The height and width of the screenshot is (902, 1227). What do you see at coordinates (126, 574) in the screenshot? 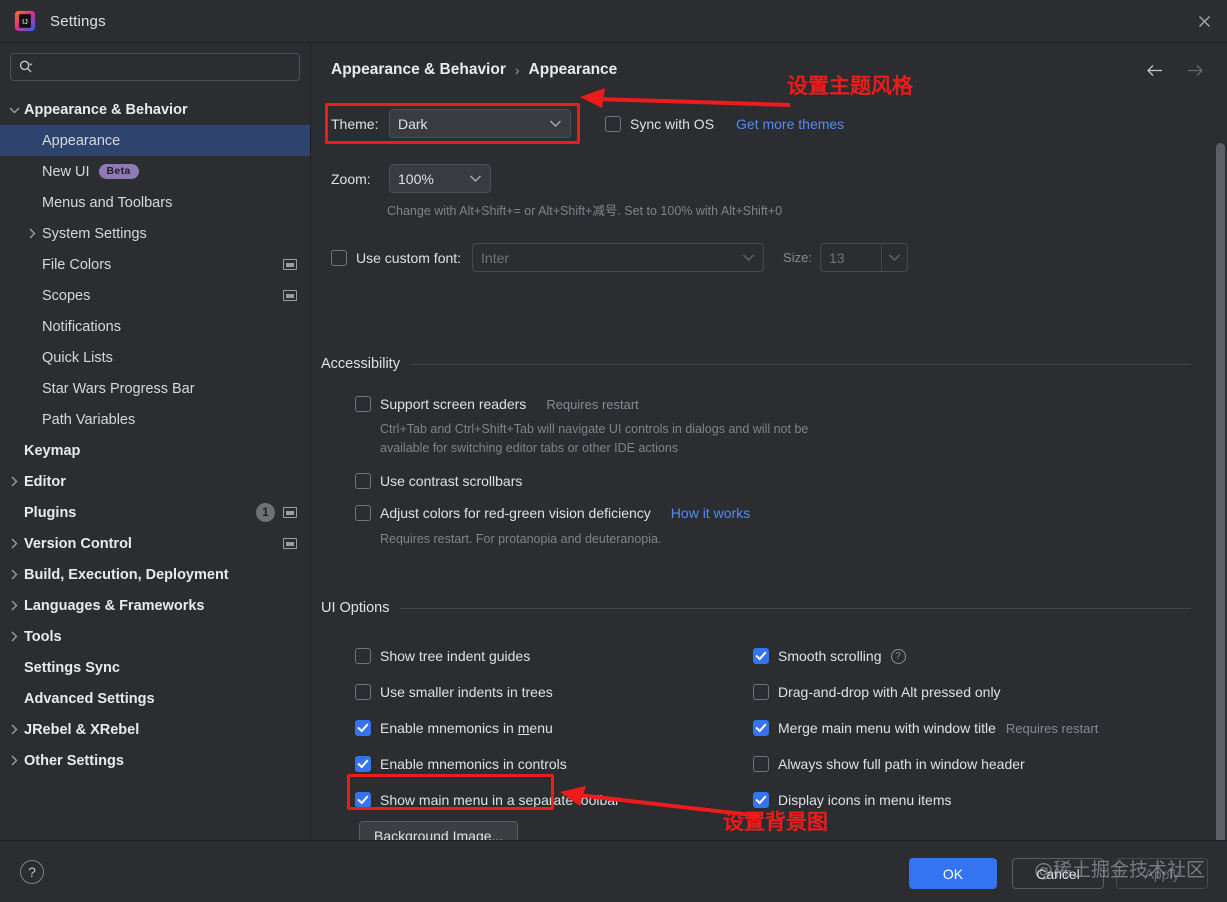
I see `sidebar-item-label: Build, Execution, Deployment` at bounding box center [126, 574].